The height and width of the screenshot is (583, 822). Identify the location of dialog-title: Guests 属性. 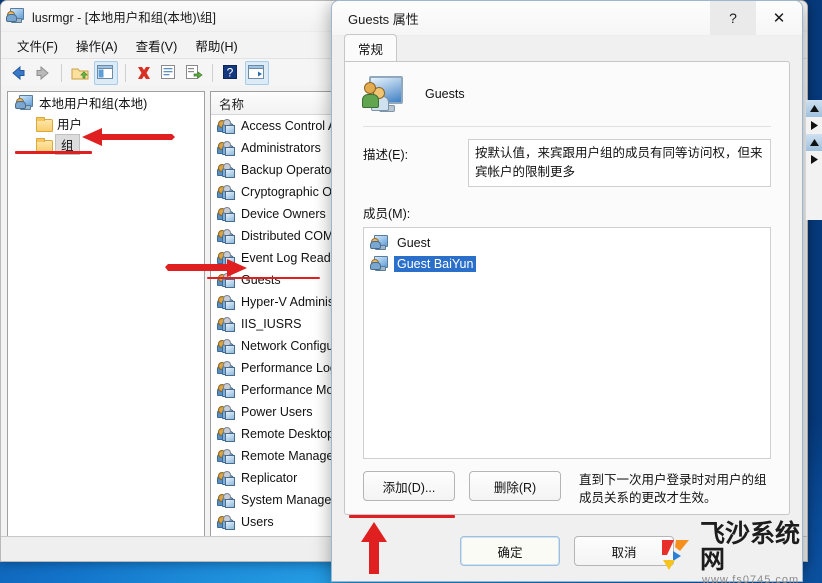
(383, 19).